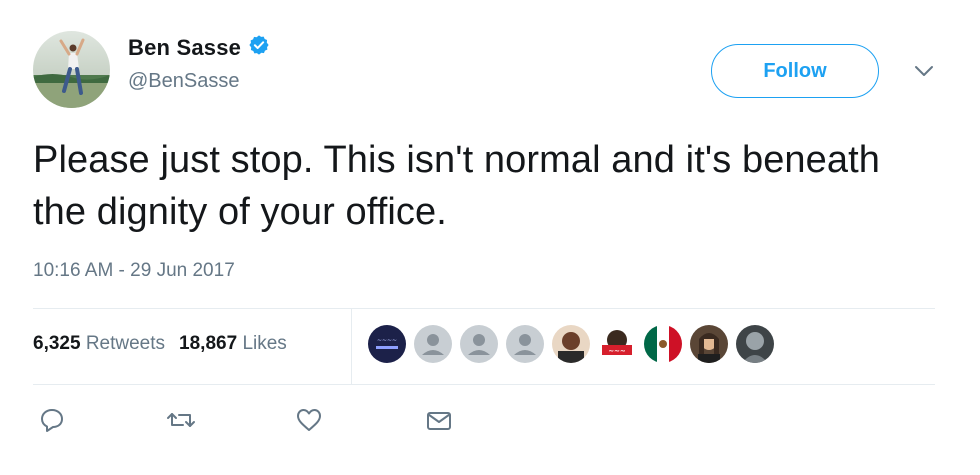 Image resolution: width=980 pixels, height=475 pixels. I want to click on tweet-stats: 6,325 Retweets 18,867 Likes, so click(160, 344).